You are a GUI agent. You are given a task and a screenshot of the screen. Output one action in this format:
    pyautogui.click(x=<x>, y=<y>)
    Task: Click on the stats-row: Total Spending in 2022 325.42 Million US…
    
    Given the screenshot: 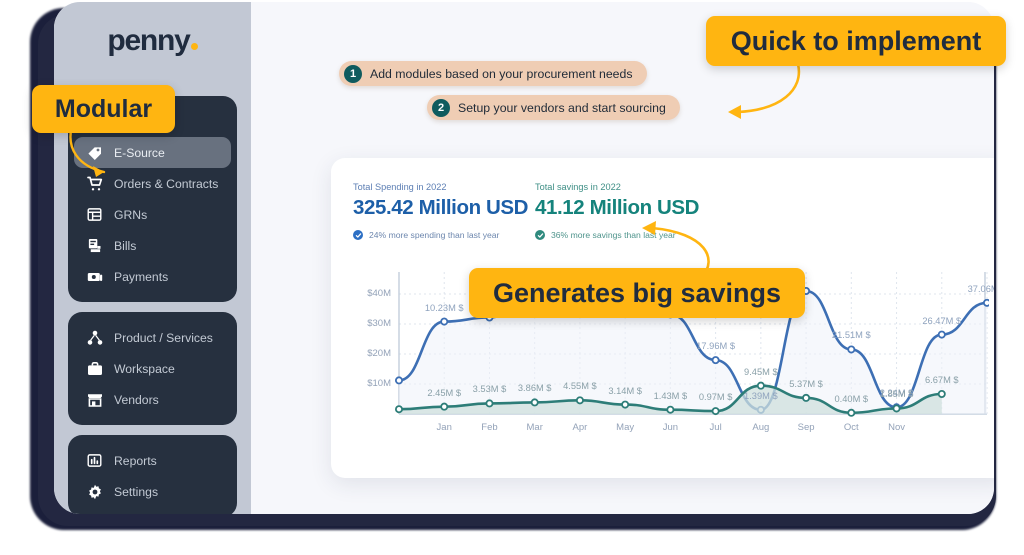 What is the action you would take?
    pyautogui.click(x=671, y=211)
    